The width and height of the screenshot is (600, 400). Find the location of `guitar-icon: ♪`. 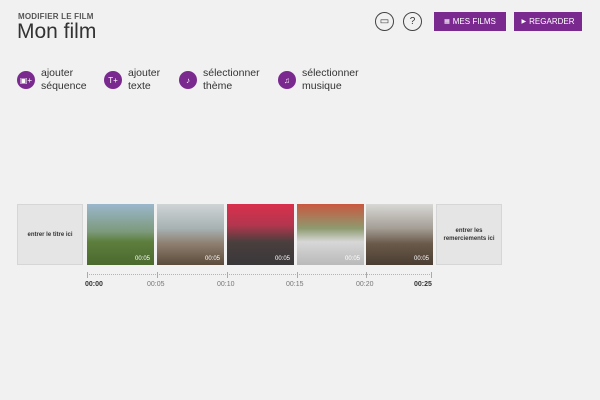

guitar-icon: ♪ is located at coordinates (188, 80).